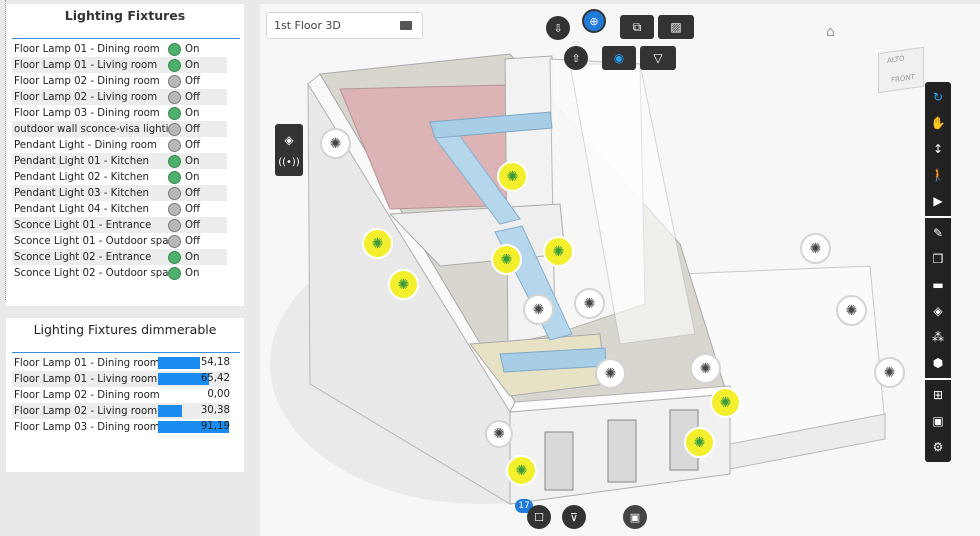 The width and height of the screenshot is (980, 536). What do you see at coordinates (938, 97) in the screenshot?
I see `orbit-icon: ↻` at bounding box center [938, 97].